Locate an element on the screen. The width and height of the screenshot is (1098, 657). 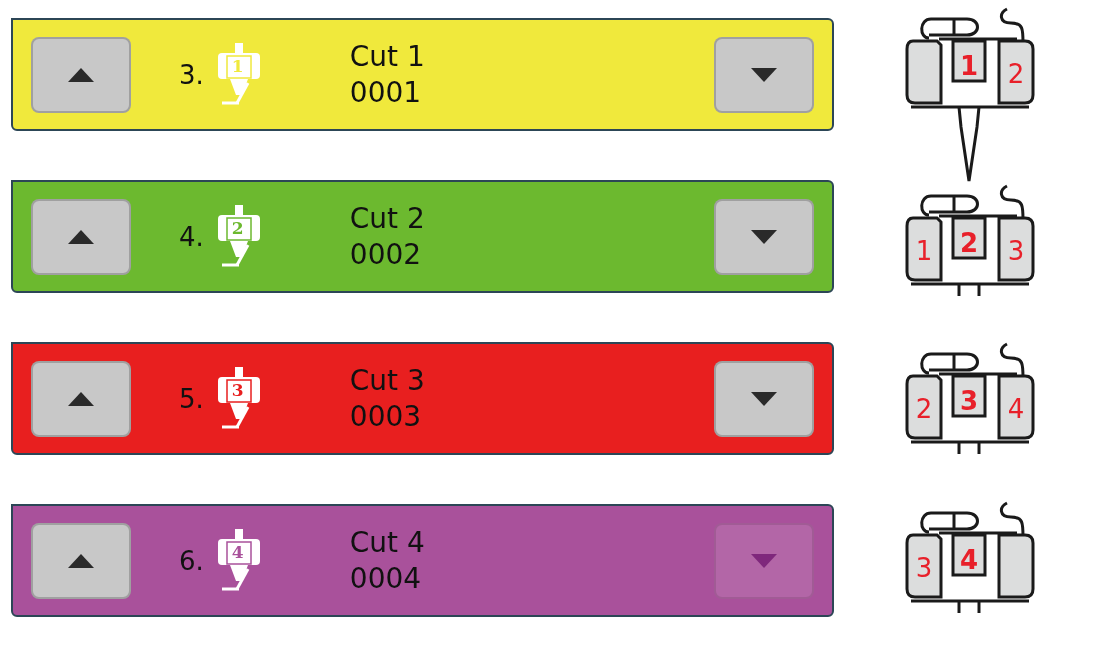
step-number: 3. is located at coordinates (191, 74).